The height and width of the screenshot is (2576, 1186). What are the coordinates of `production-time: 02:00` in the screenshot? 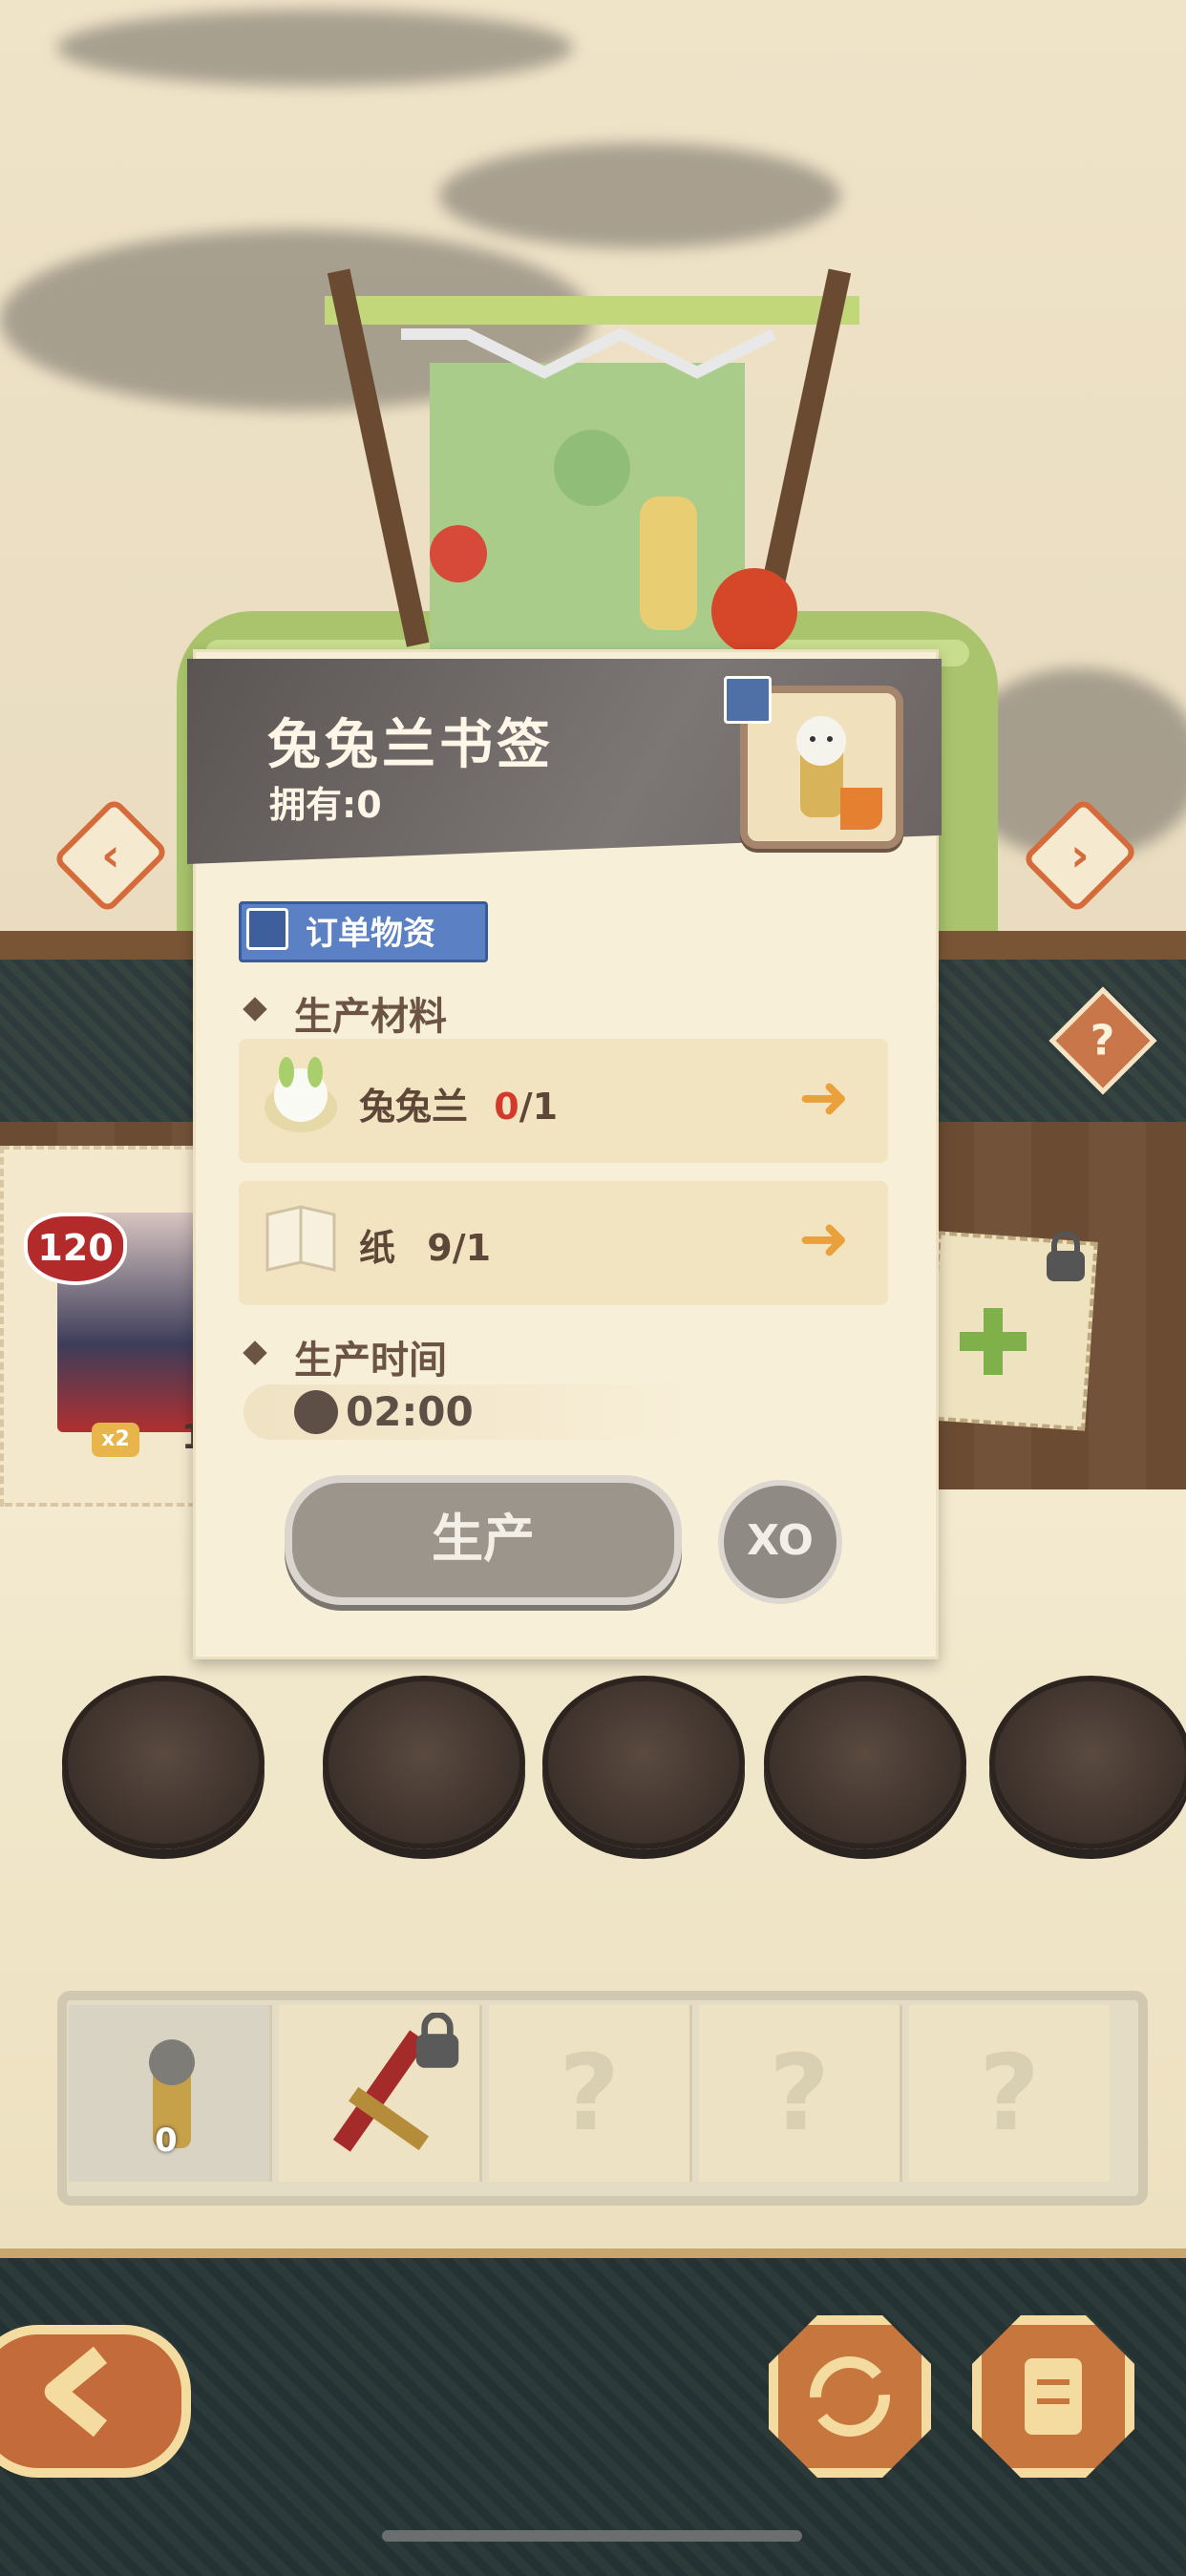 It's located at (410, 1411).